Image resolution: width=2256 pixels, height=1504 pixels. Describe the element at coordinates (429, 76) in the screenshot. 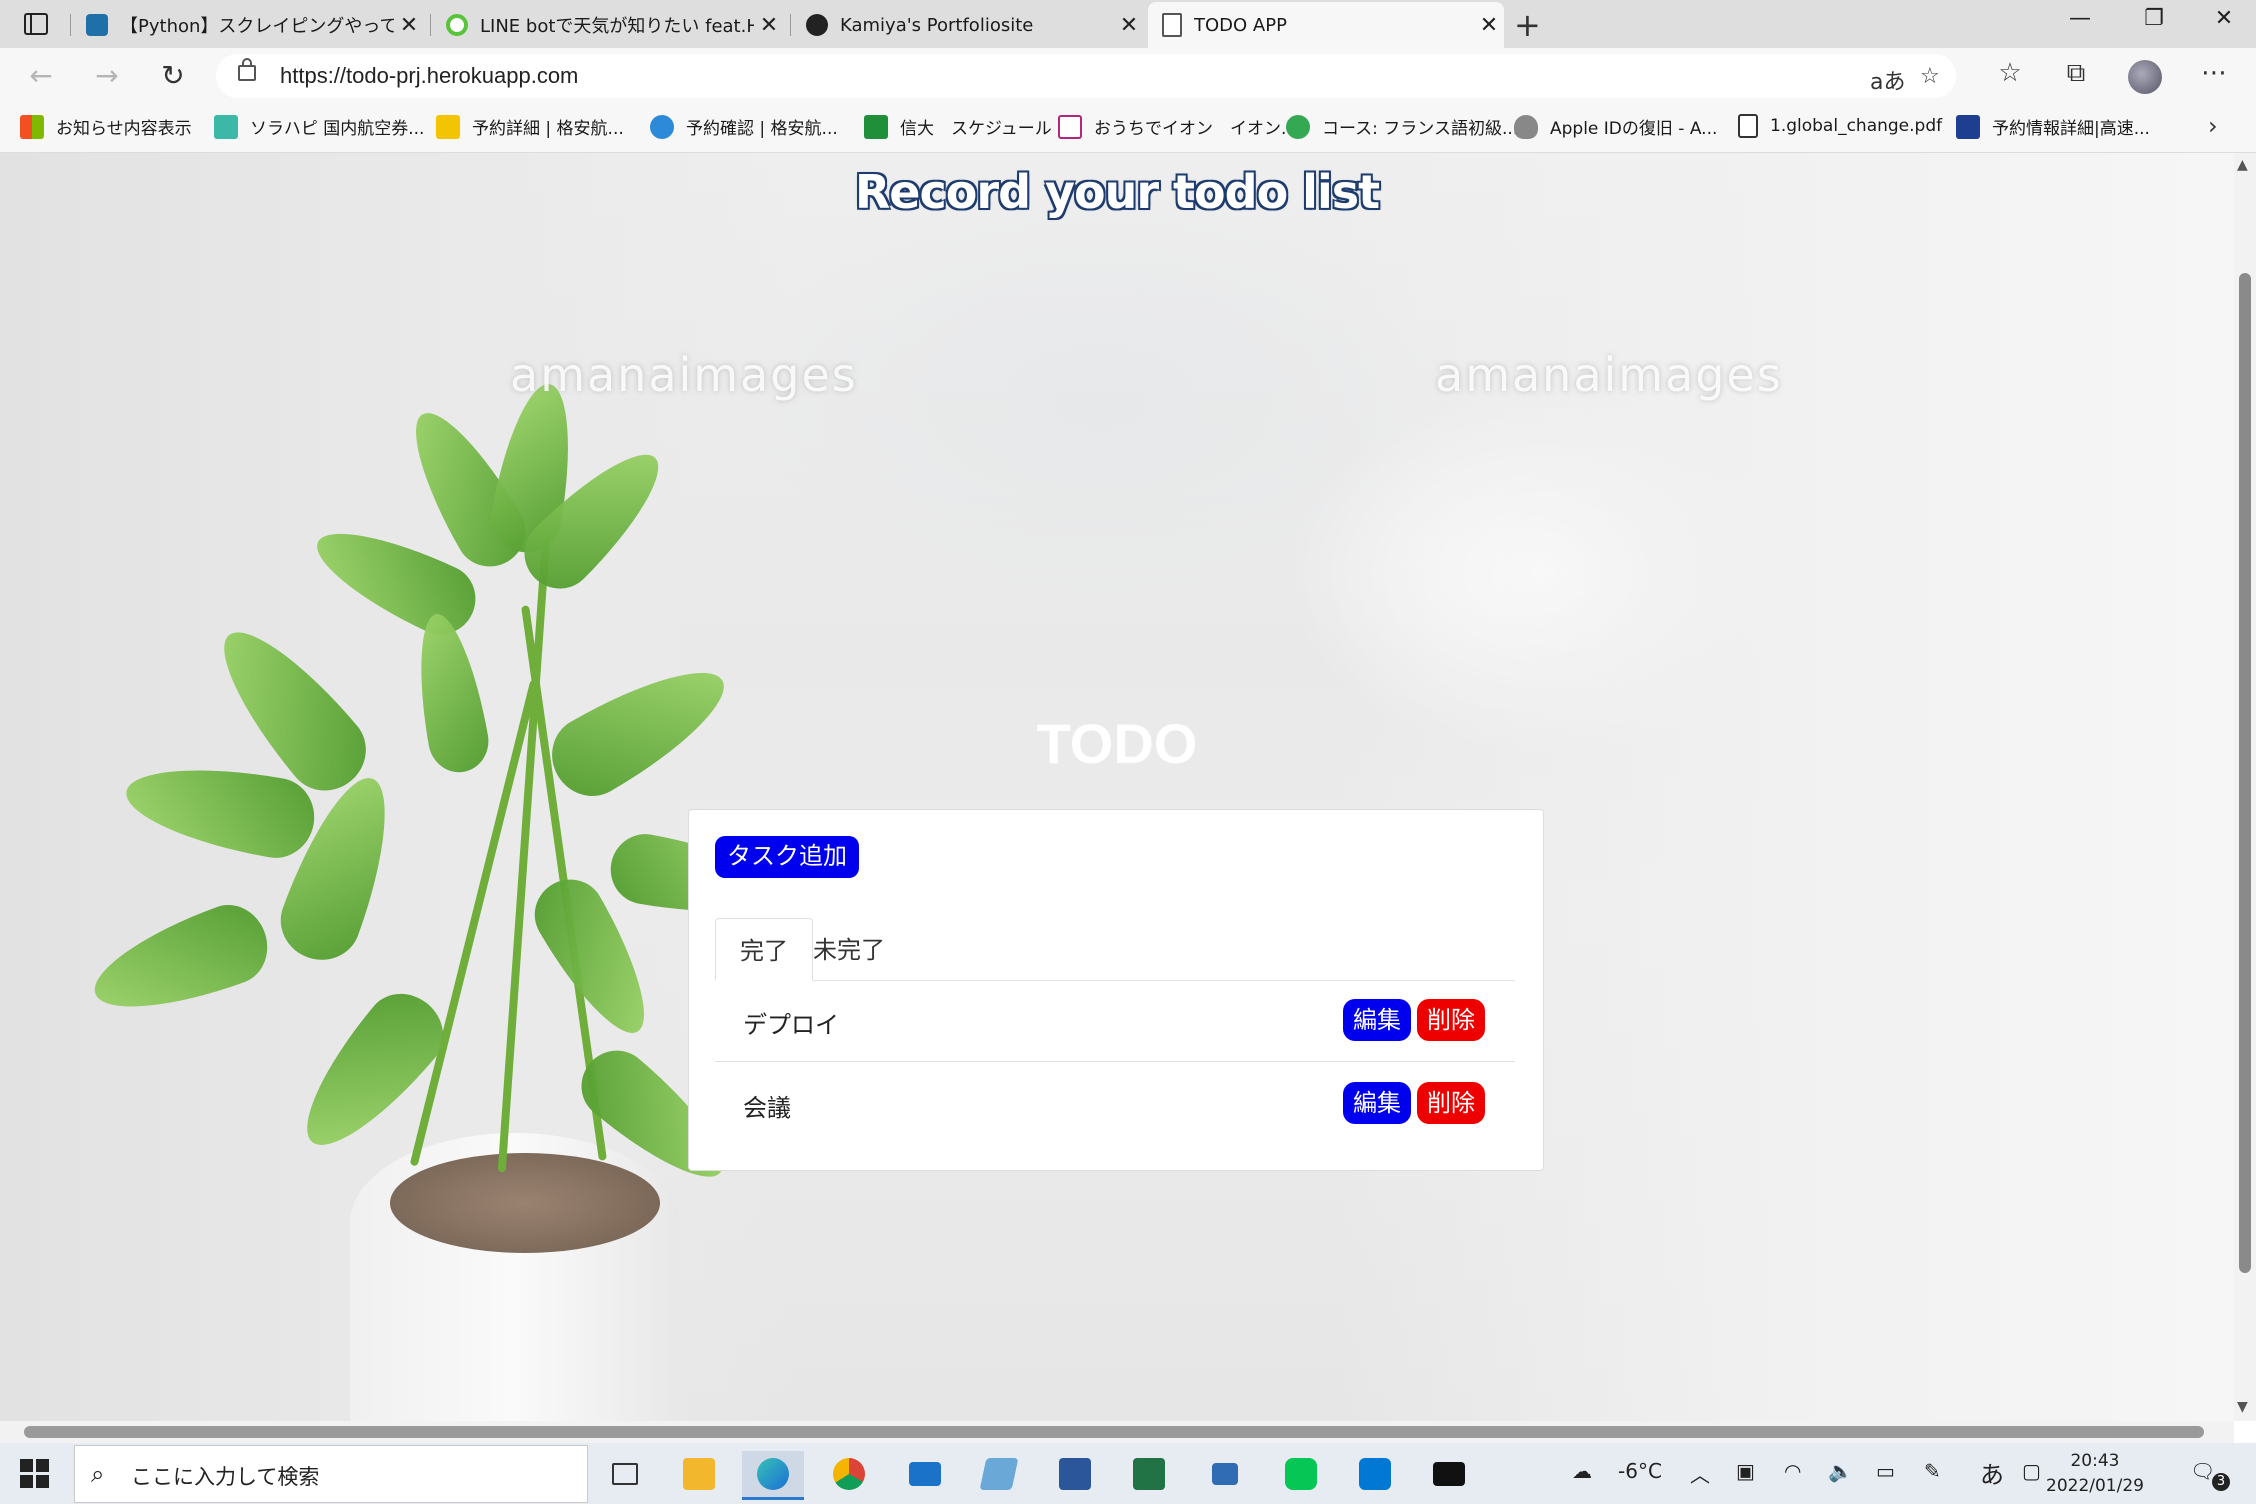

I see `url-text: https://todo-prj.herokuapp.com` at that location.